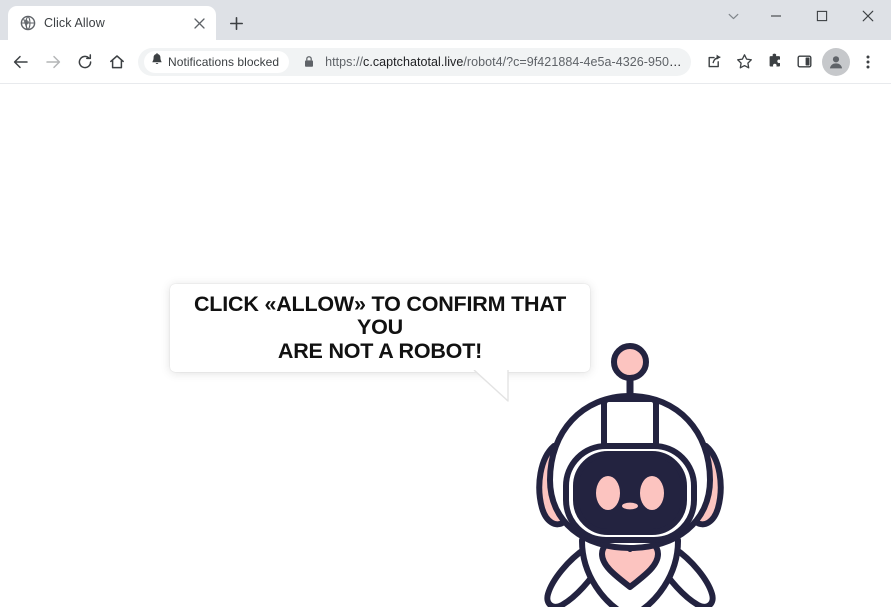  Describe the element at coordinates (28, 23) in the screenshot. I see `globe-icon` at that location.